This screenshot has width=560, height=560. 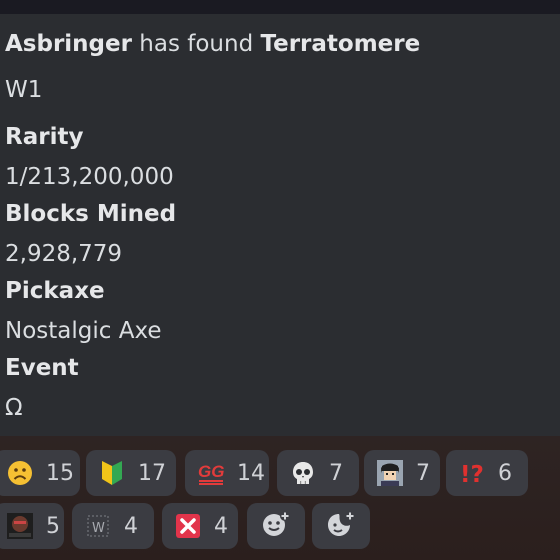 I want to click on reaction-custom-avatar: 7, so click(x=402, y=473).